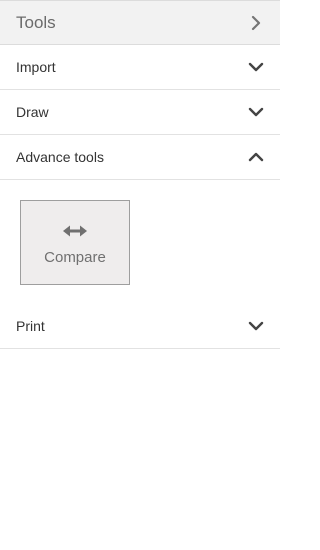  I want to click on section-import: Import, so click(140, 67).